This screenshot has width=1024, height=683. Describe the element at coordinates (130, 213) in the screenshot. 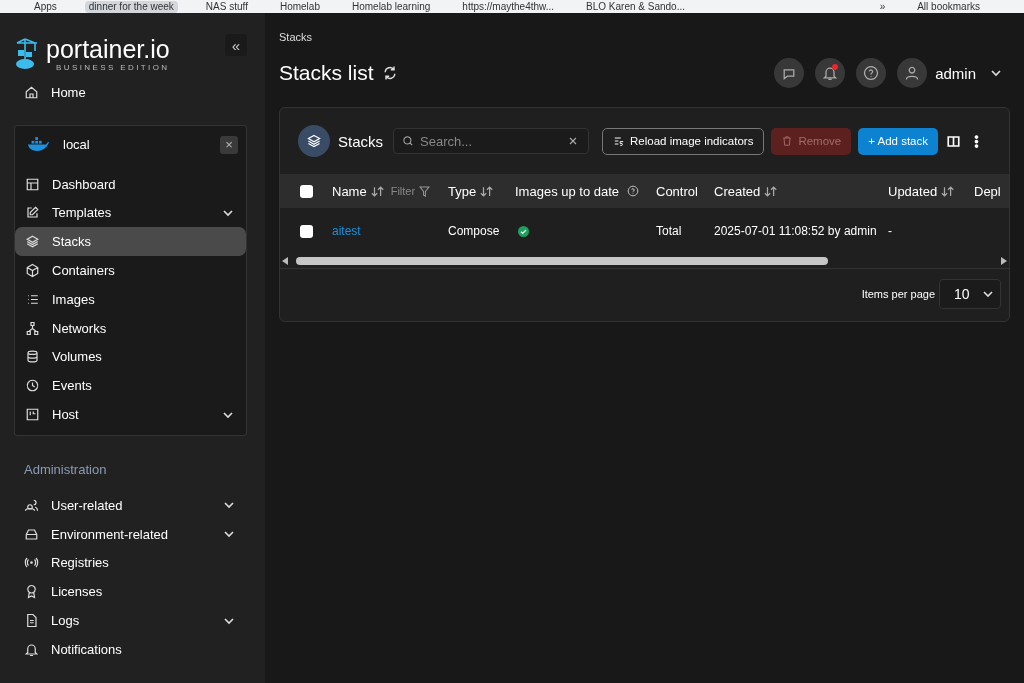

I see `nav-item: Templates` at that location.